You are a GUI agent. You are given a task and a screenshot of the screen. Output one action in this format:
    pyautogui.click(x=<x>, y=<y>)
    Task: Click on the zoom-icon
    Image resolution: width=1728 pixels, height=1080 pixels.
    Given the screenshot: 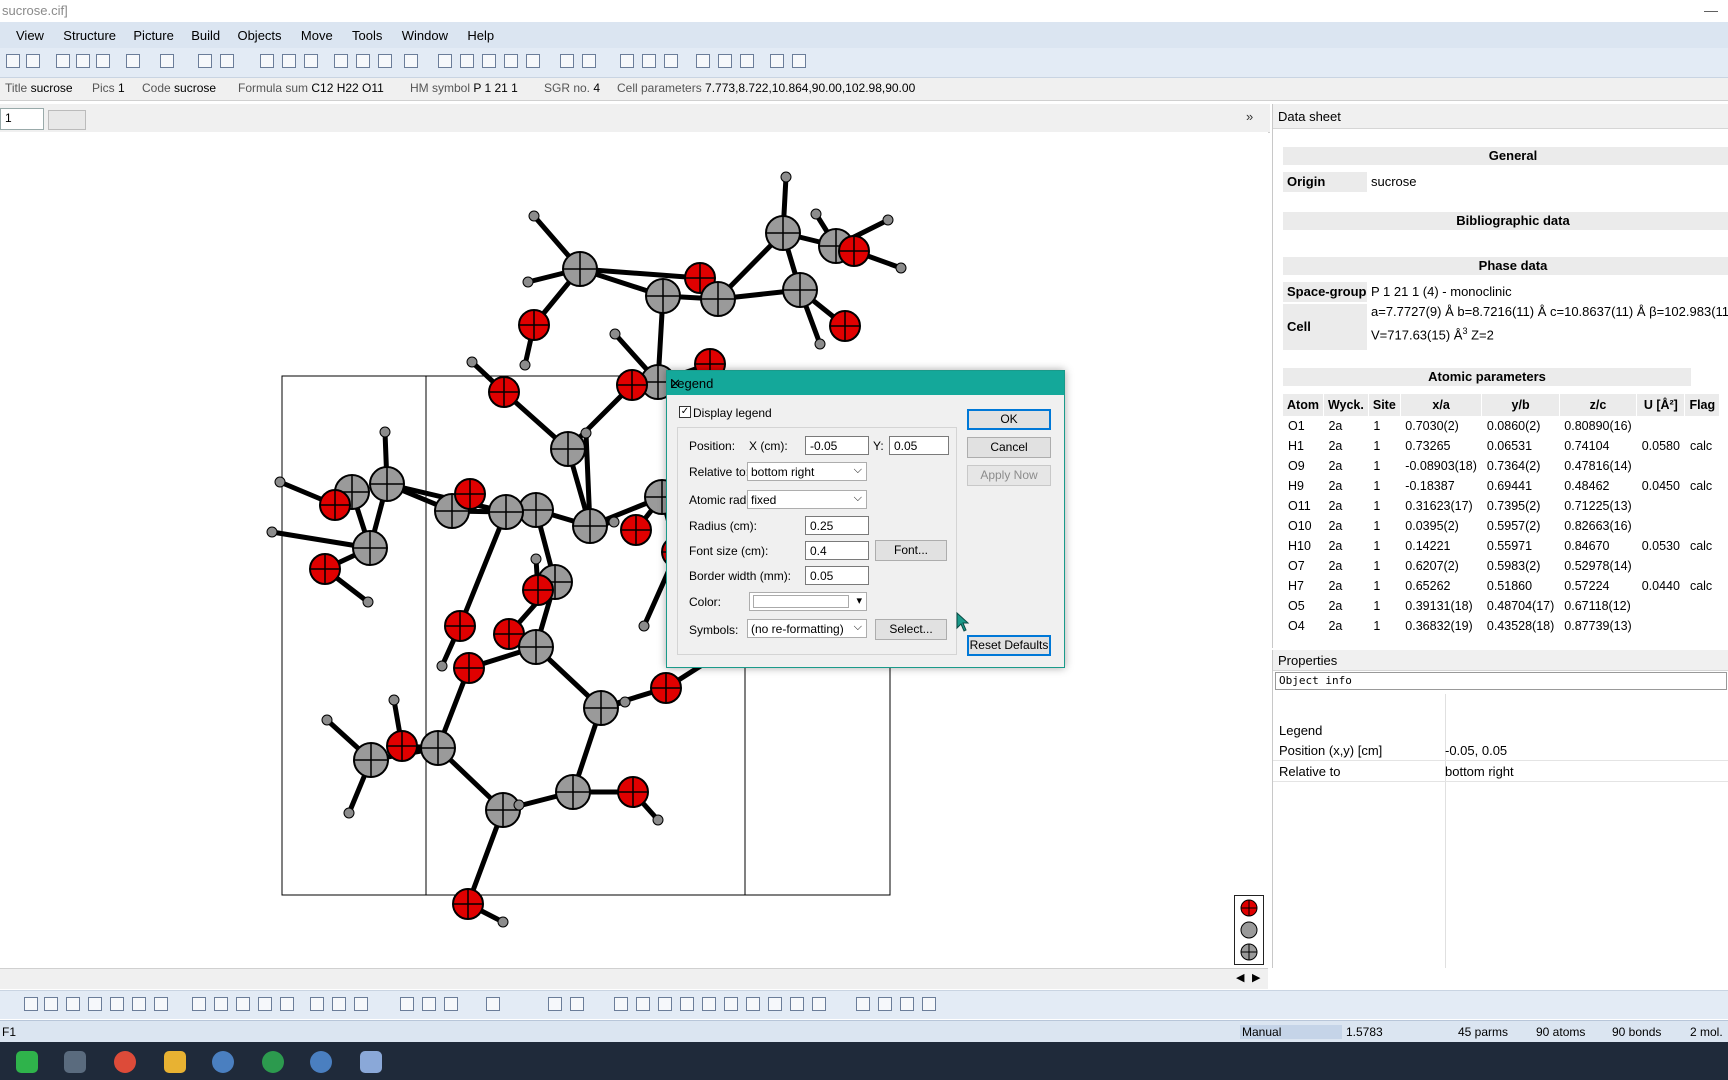 What is the action you would take?
    pyautogui.click(x=709, y=1004)
    